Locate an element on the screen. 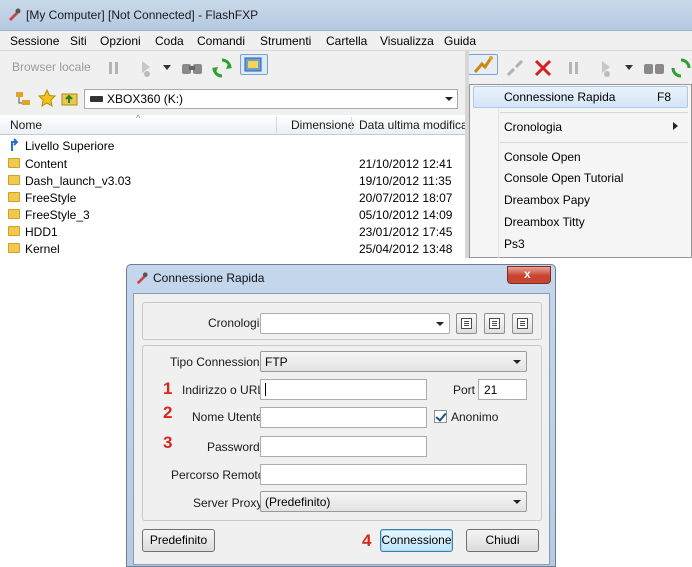  folder-up-icon is located at coordinates (70, 98).